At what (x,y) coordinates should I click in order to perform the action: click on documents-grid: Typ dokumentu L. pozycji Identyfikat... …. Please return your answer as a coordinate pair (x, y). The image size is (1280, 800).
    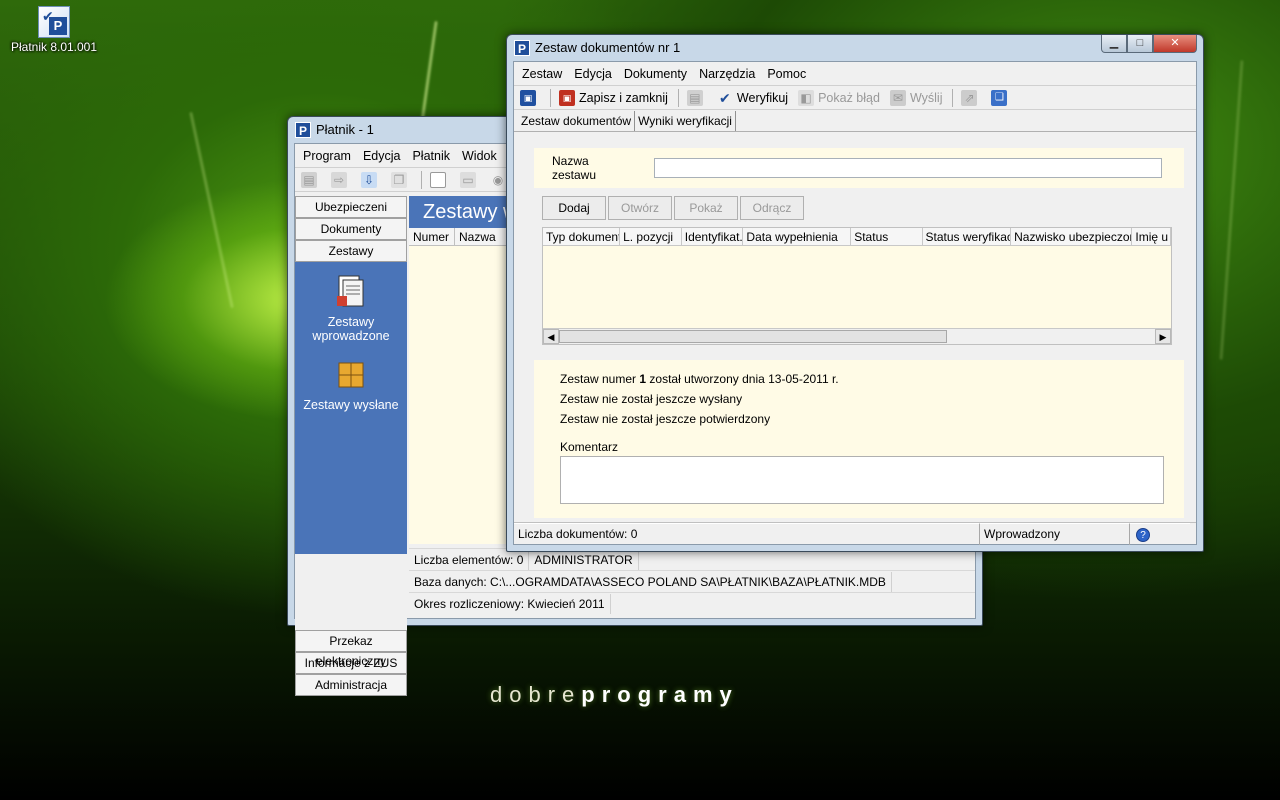
    Looking at the image, I should click on (857, 286).